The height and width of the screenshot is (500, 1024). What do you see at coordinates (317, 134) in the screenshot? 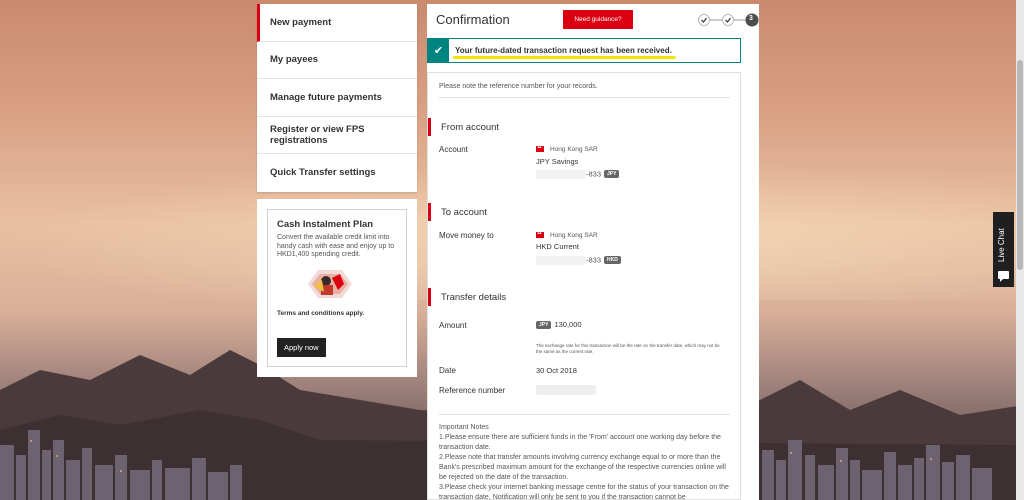
I see `nav-item-label: Register or view FPS registrations` at bounding box center [317, 134].